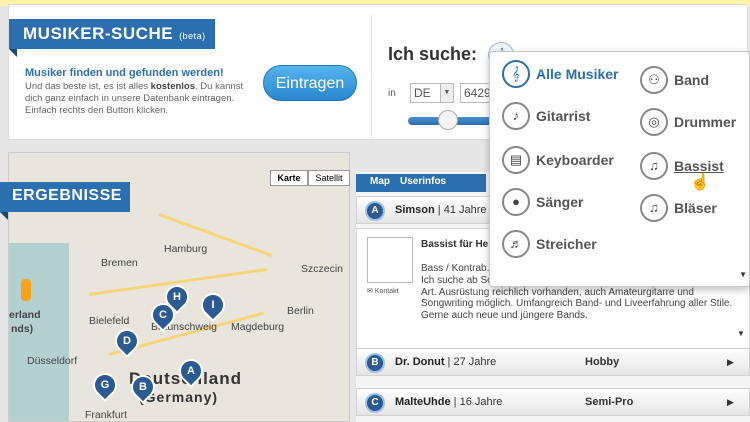 This screenshot has height=422, width=750. Describe the element at coordinates (654, 166) in the screenshot. I see `bass-icon: ♫` at that location.